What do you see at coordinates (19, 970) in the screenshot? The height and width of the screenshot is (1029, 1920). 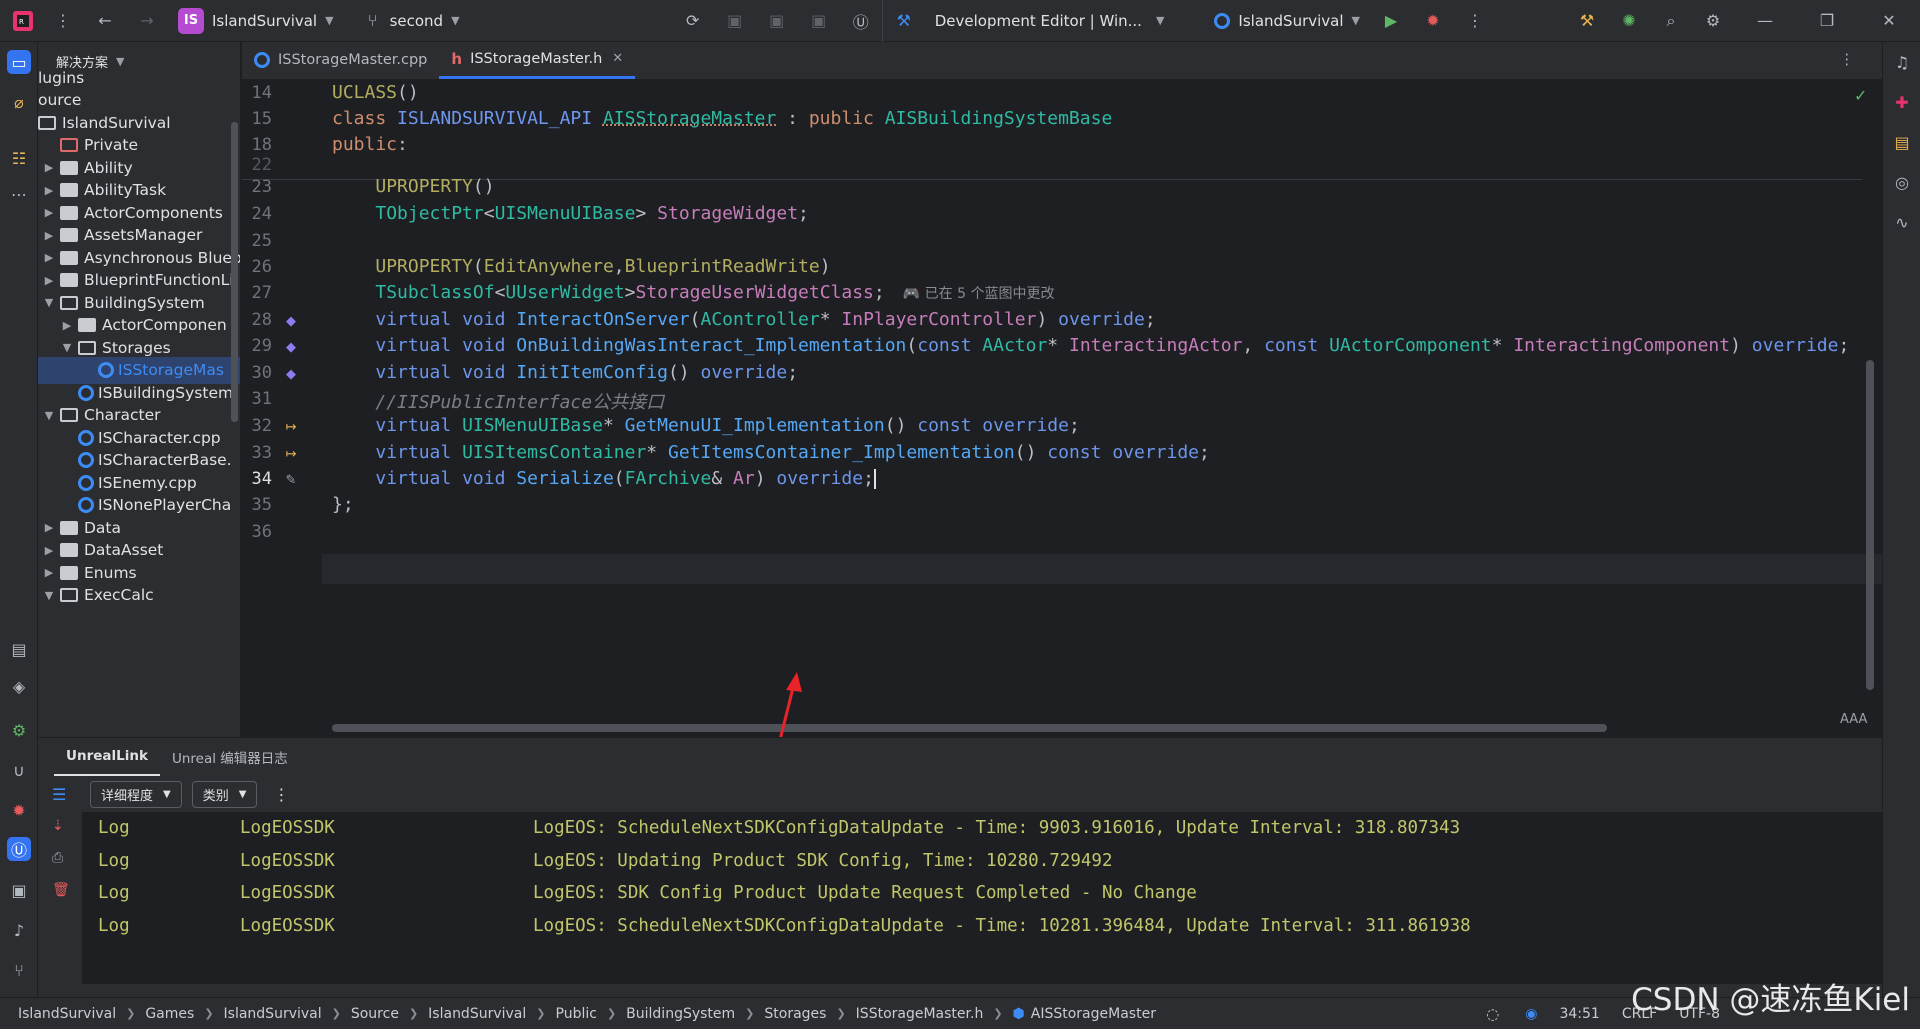 I see `git-icon: ⑂` at bounding box center [19, 970].